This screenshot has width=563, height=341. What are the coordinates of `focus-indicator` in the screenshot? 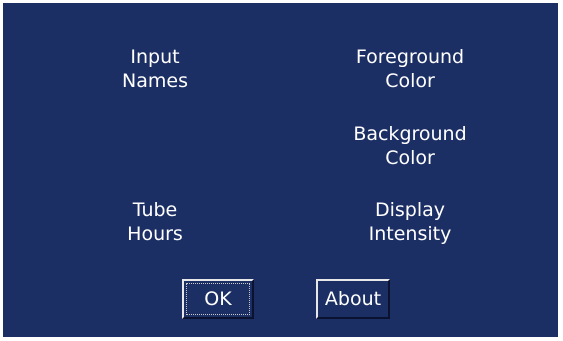 It's located at (218, 299).